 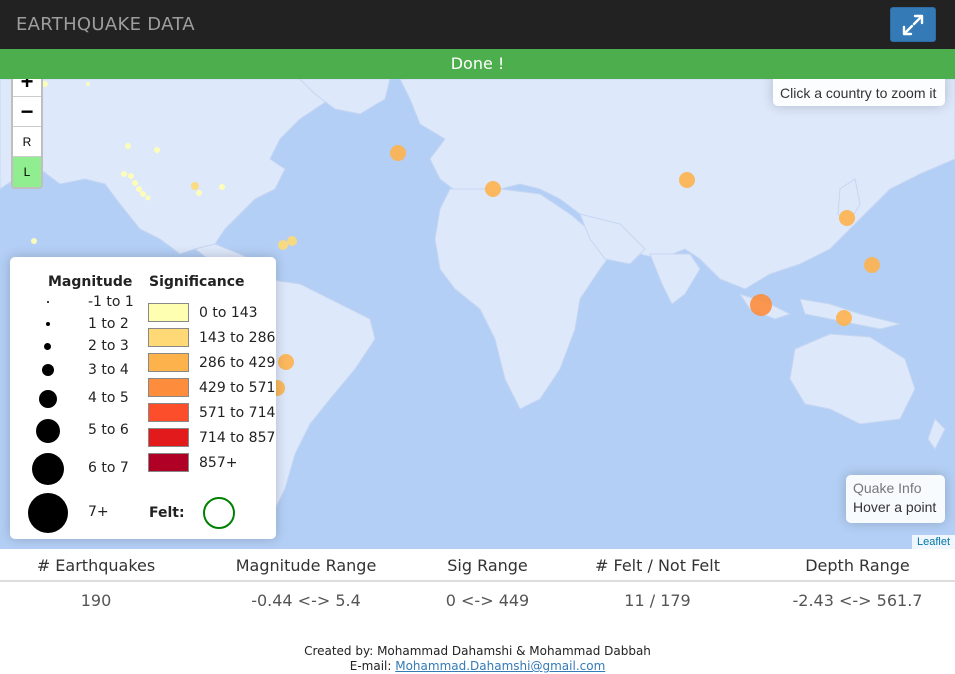 I want to click on felt-label: Felt:, so click(x=167, y=513).